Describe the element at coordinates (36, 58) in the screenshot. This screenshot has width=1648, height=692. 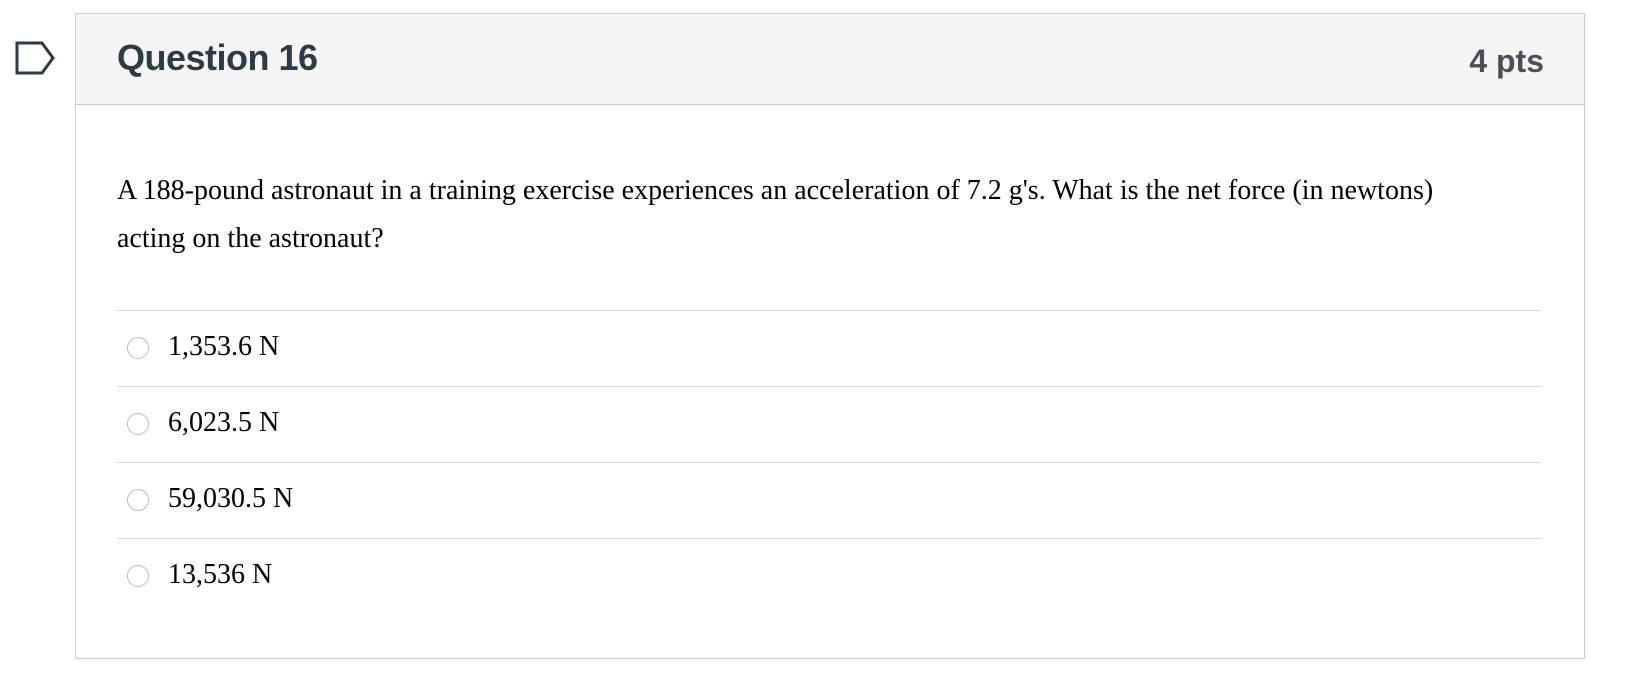
I see `flag-question-icon` at that location.